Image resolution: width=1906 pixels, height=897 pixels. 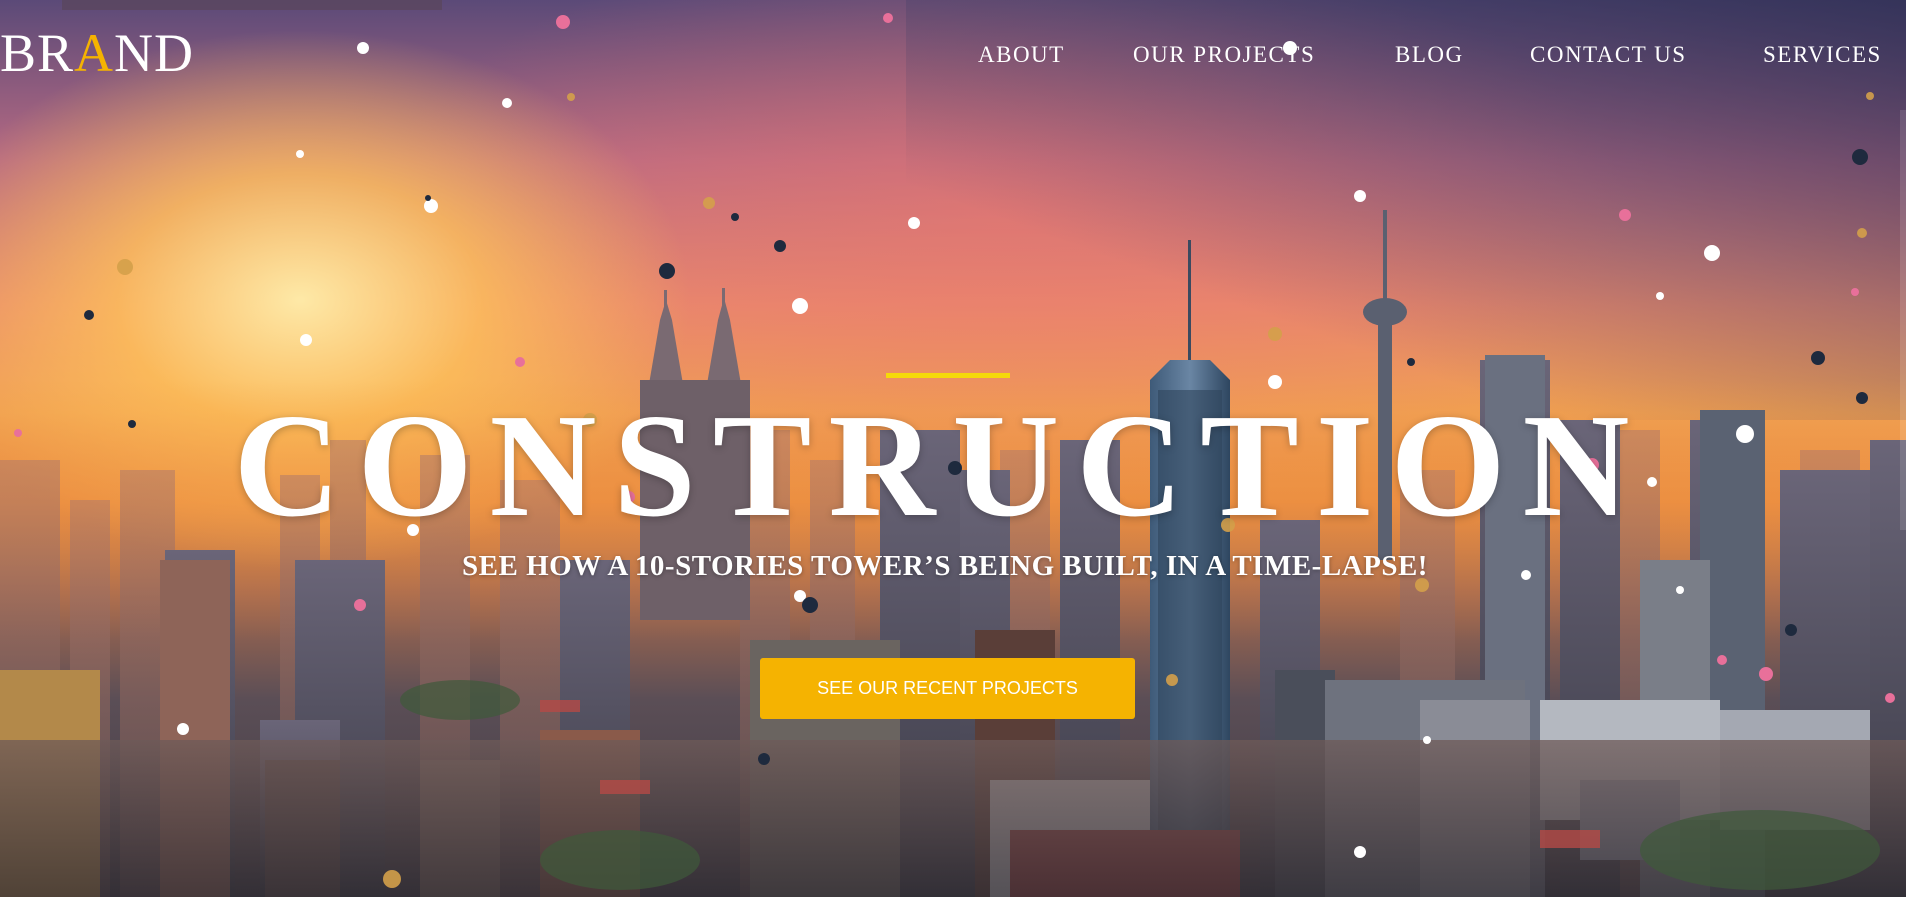 What do you see at coordinates (94, 53) in the screenshot?
I see `brand-logo-accent: A` at bounding box center [94, 53].